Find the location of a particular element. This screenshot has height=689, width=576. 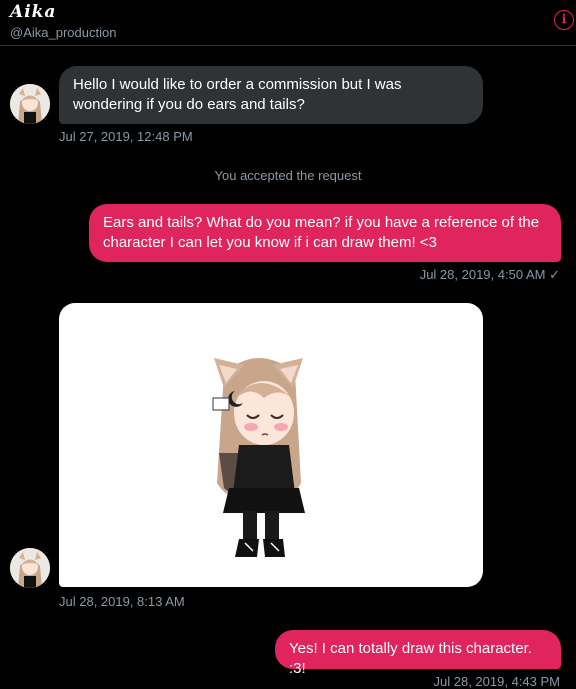

info-icon: i is located at coordinates (564, 20).